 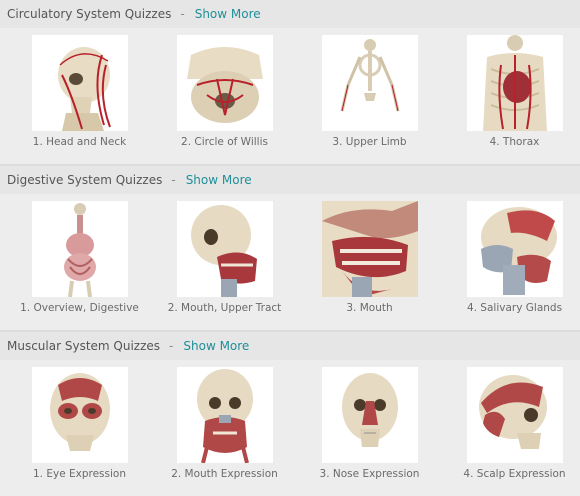 I want to click on quiz-card: 3. Upper Limb, so click(x=369, y=88).